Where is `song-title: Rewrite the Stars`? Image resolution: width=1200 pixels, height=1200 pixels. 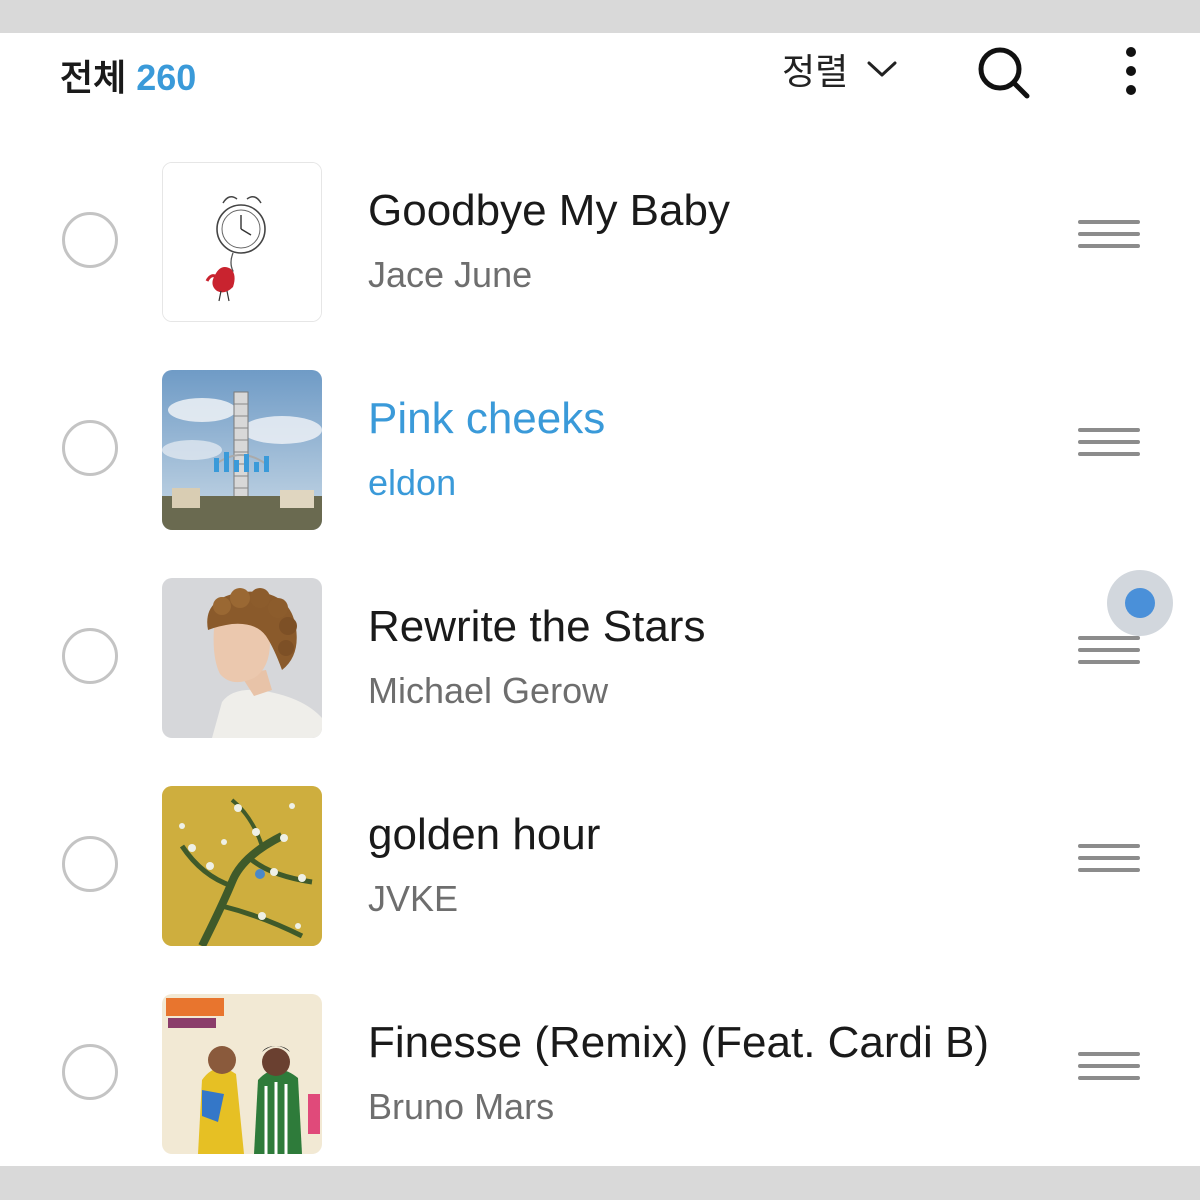
song-title: Rewrite the Stars is located at coordinates (537, 626).